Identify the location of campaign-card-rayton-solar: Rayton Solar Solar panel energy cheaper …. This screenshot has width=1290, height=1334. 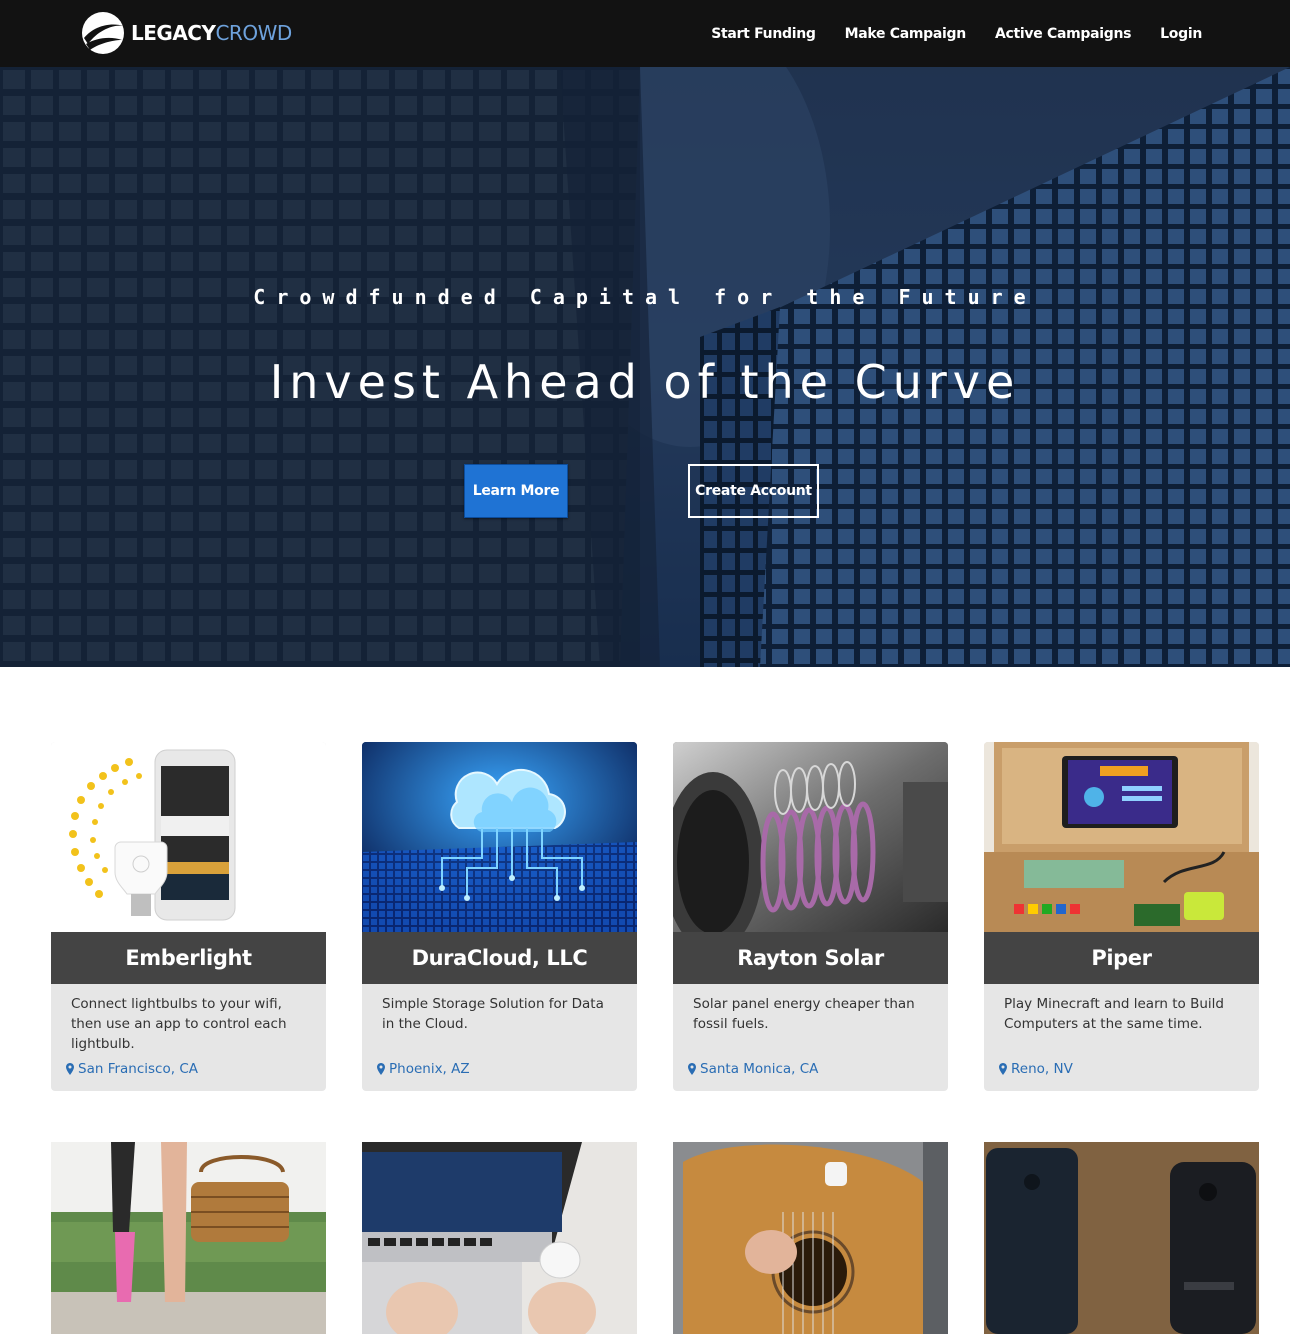
(810, 916).